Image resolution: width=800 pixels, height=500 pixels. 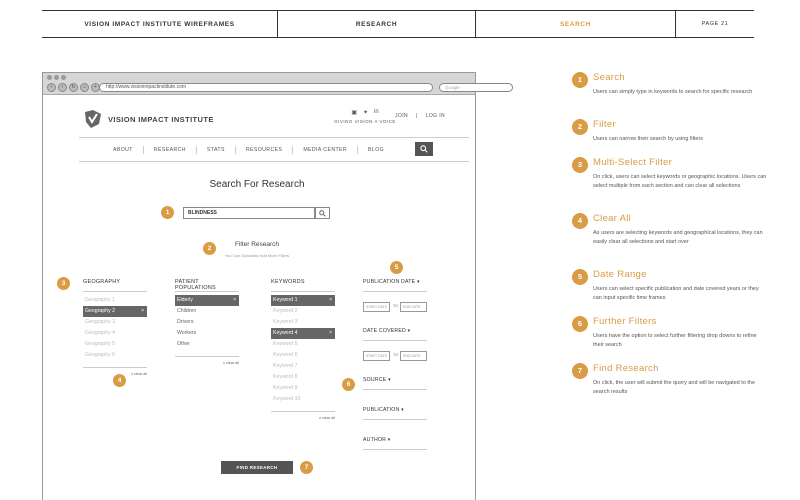 I want to click on list-item: Keyword 10, so click(x=303, y=399).